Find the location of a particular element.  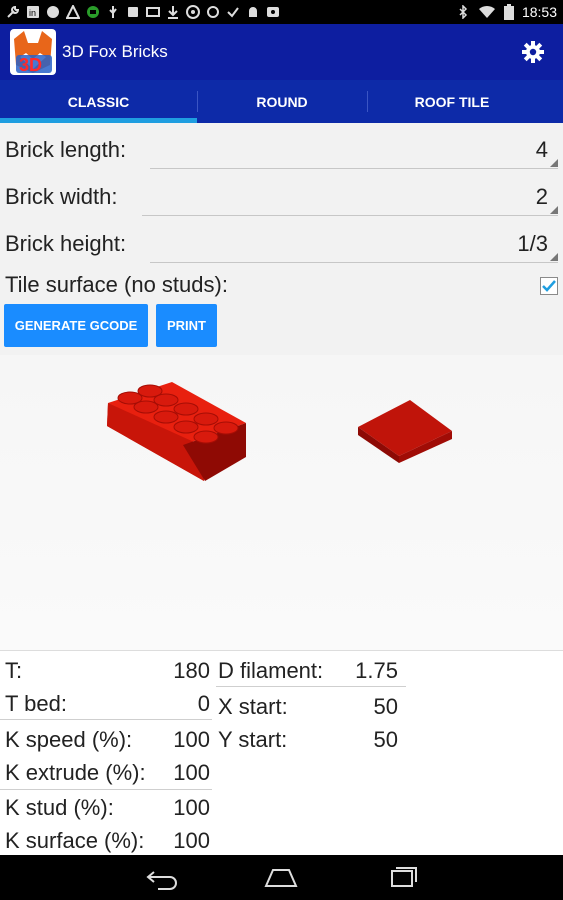

generate-gcode-button: GENERATE GCODE is located at coordinates (76, 325).